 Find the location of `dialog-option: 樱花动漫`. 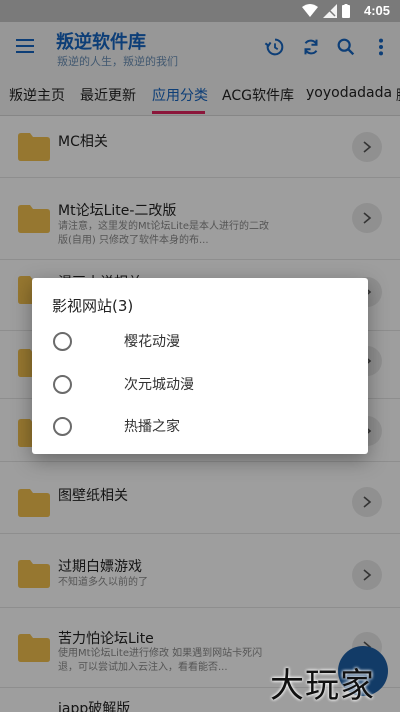

dialog-option: 樱花动漫 is located at coordinates (200, 341).